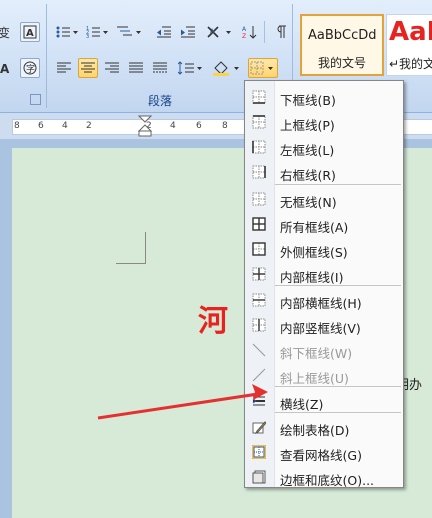 The width and height of the screenshot is (432, 518). Describe the element at coordinates (182, 402) in the screenshot. I see `annotation-arrow` at that location.